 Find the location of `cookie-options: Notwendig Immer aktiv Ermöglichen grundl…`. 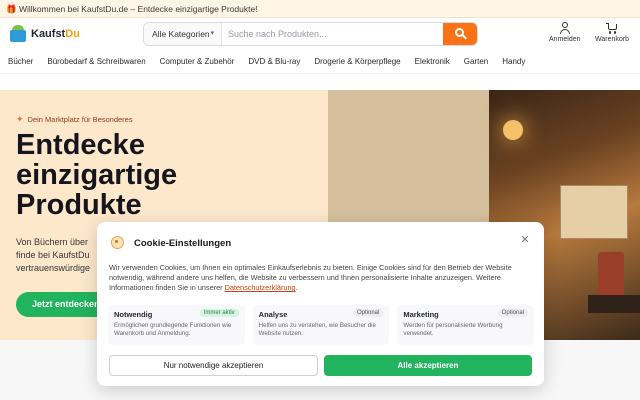

cookie-options: Notwendig Immer aktiv Ermöglichen grundl… is located at coordinates (321, 325).